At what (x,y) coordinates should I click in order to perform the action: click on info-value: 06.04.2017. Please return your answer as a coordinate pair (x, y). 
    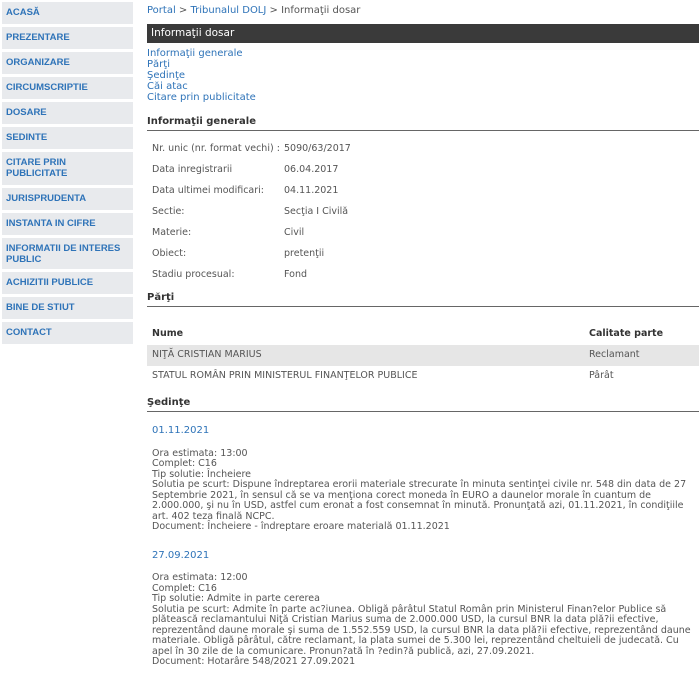
    Looking at the image, I should click on (311, 169).